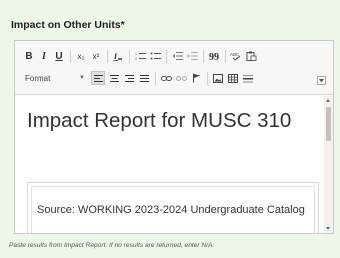  I want to click on link-icon, so click(166, 78).